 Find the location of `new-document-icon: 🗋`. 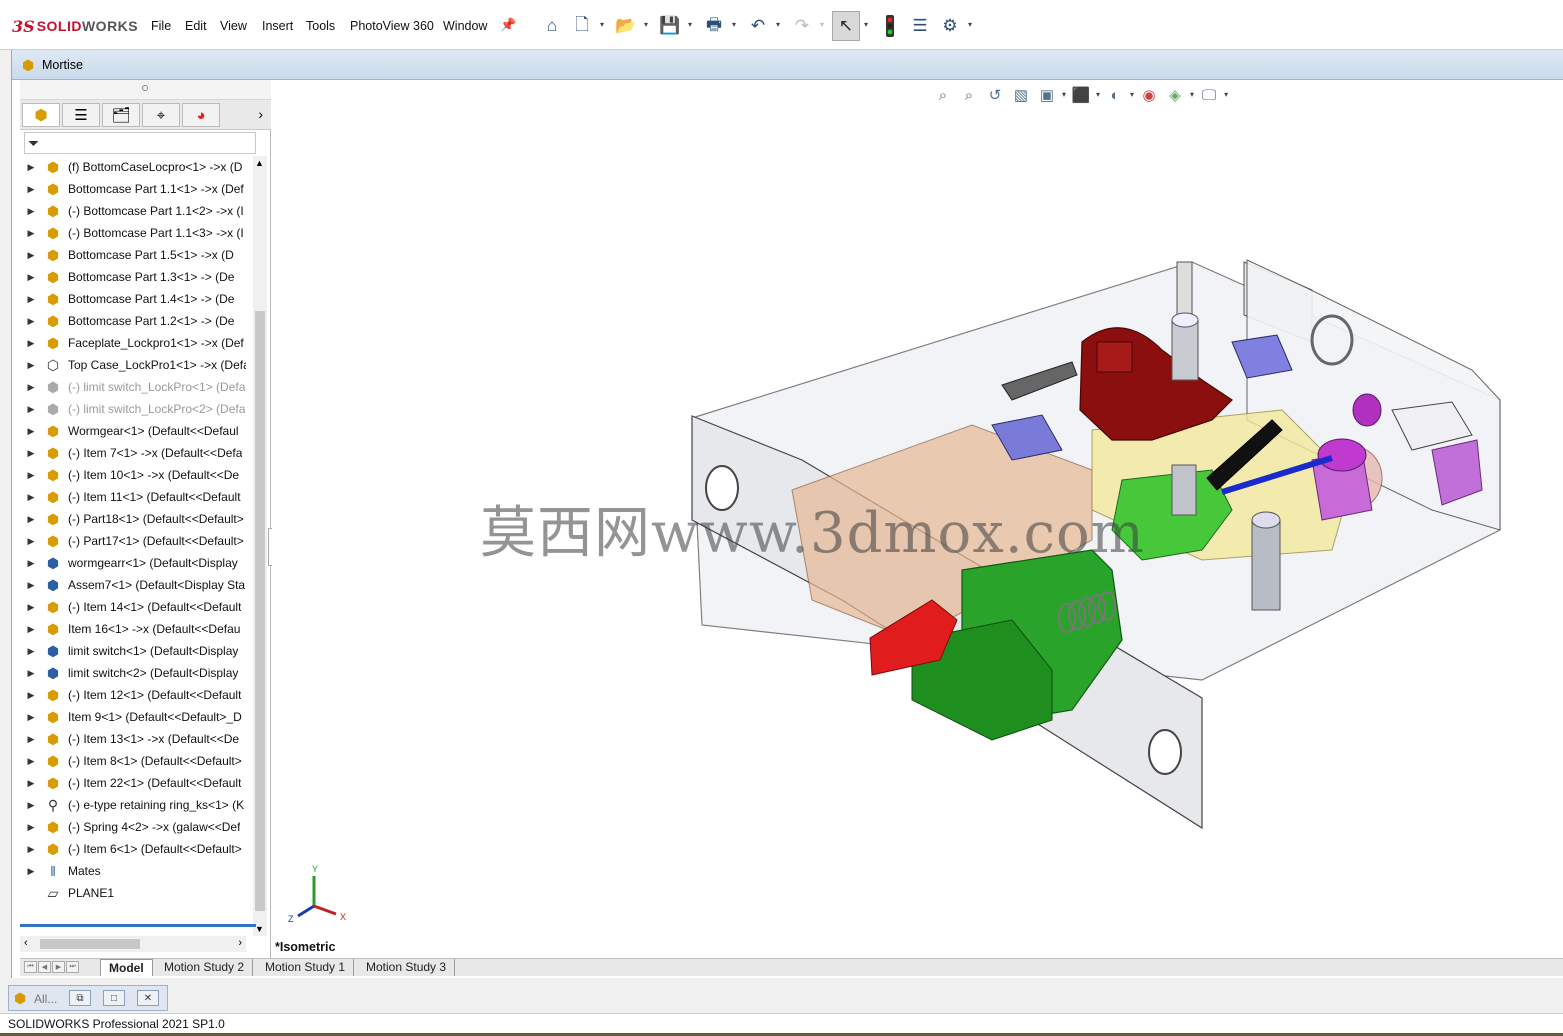

new-document-icon: 🗋 is located at coordinates (582, 26).